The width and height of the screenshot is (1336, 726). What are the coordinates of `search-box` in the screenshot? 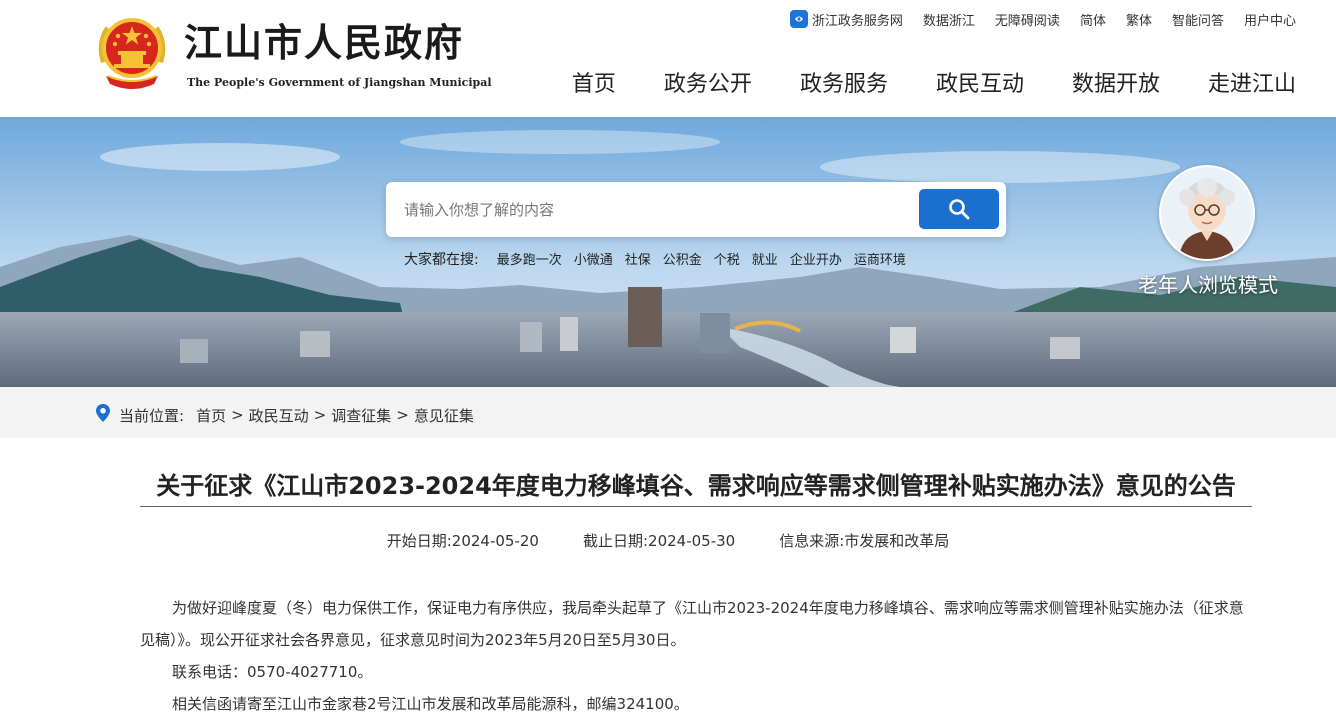 It's located at (696, 209).